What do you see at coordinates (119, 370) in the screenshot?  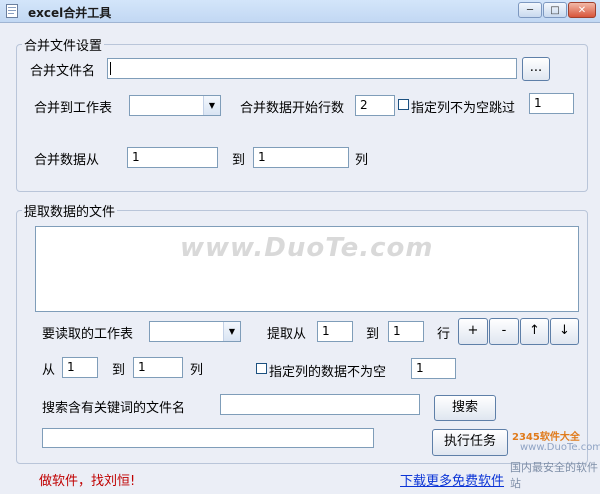 I see `col-to-label: 到` at bounding box center [119, 370].